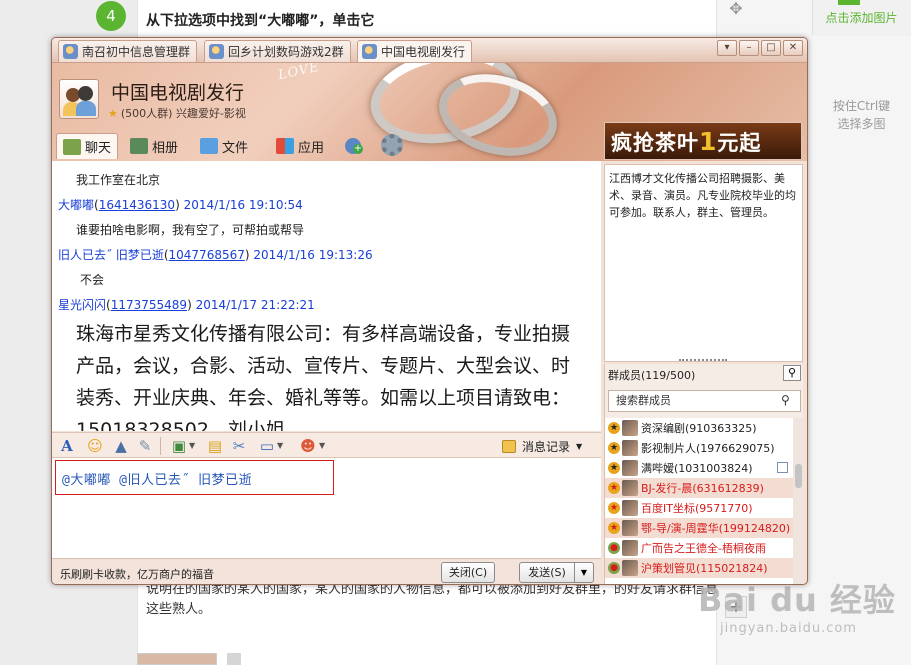  I want to click on group-avatar, so click(79, 99).